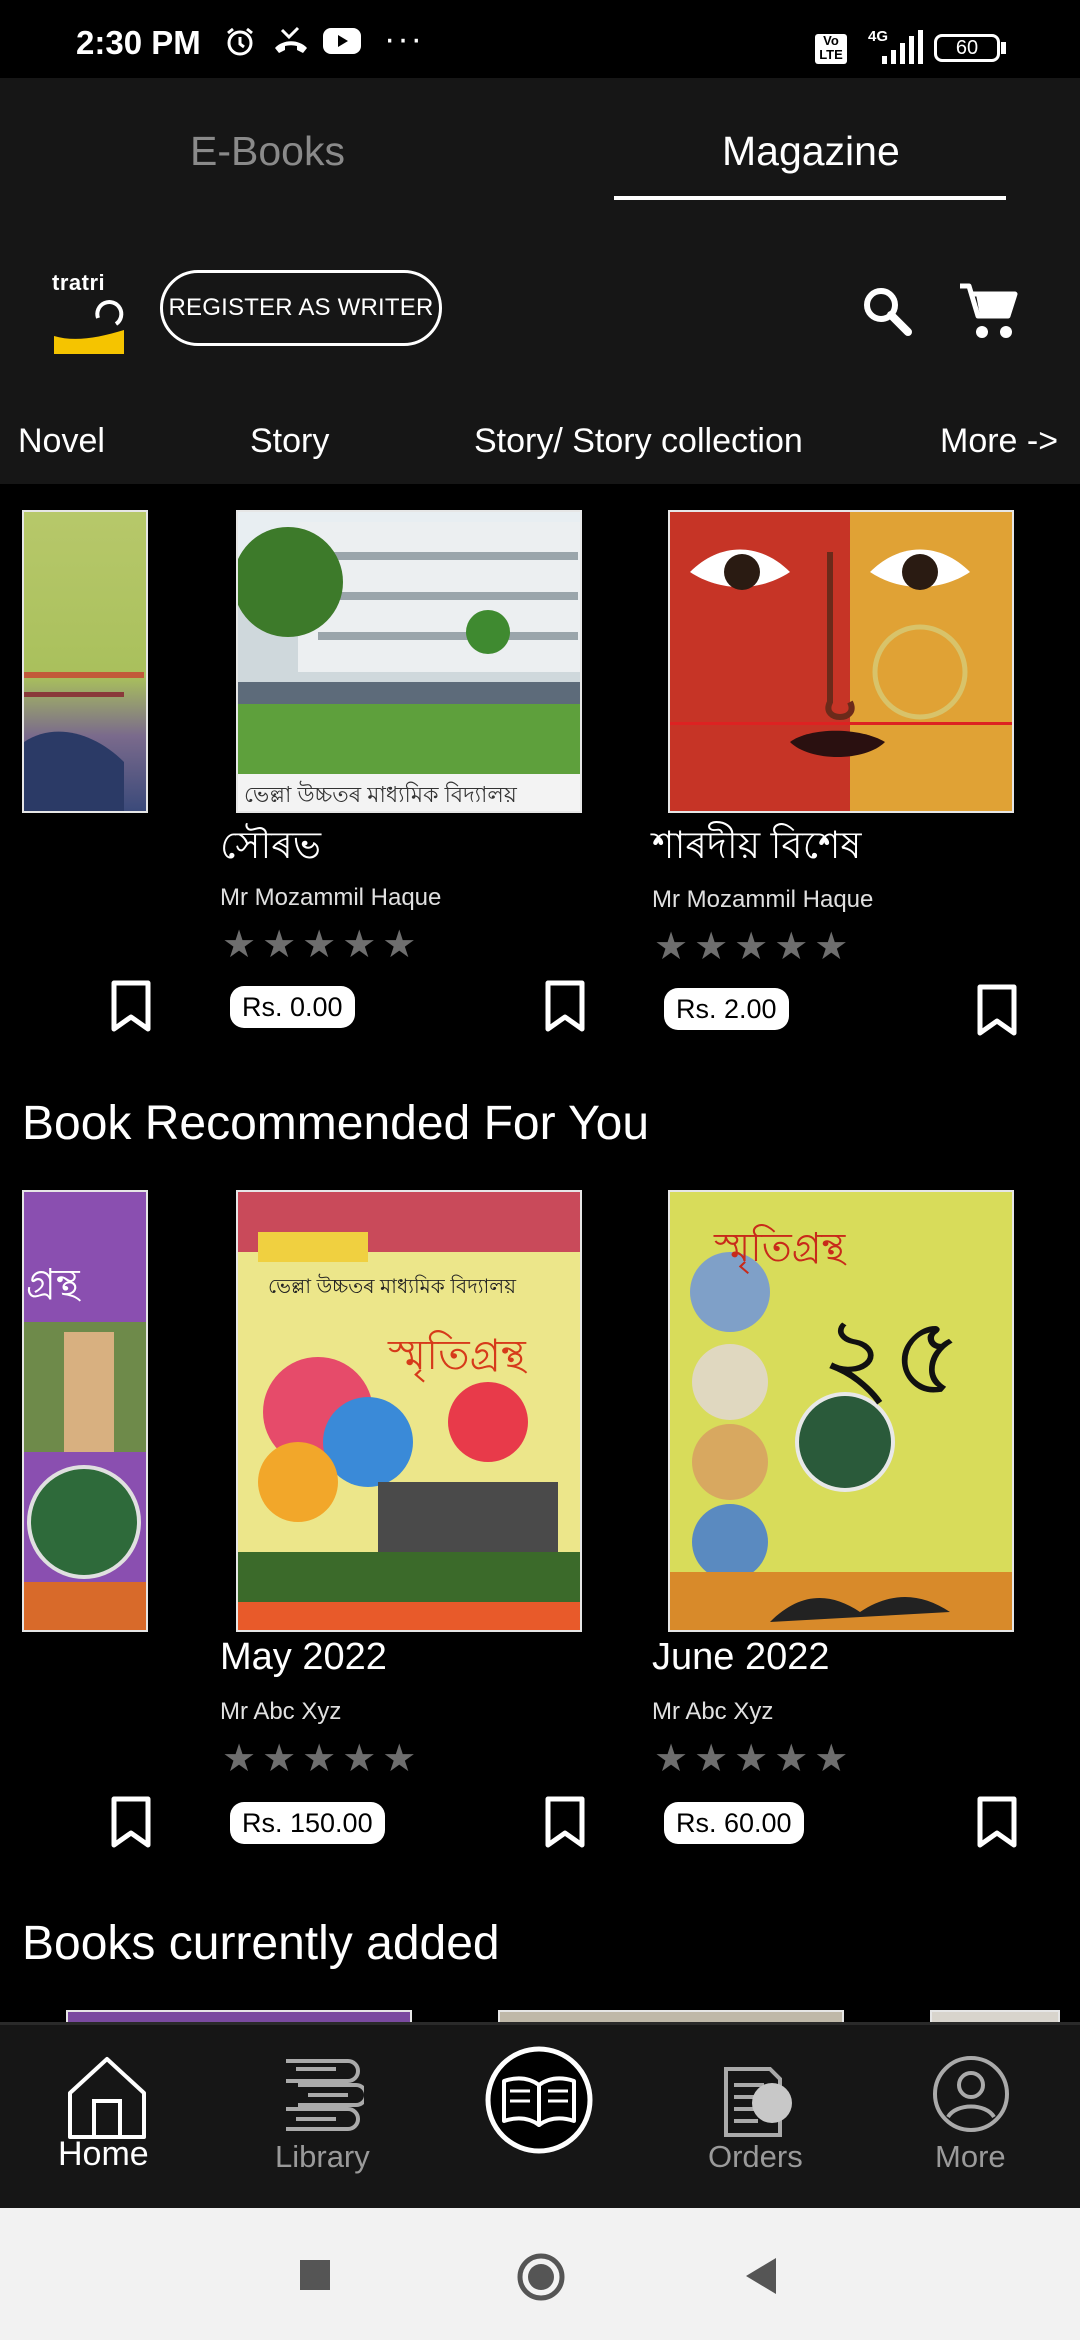  I want to click on alarm-icon, so click(240, 44).